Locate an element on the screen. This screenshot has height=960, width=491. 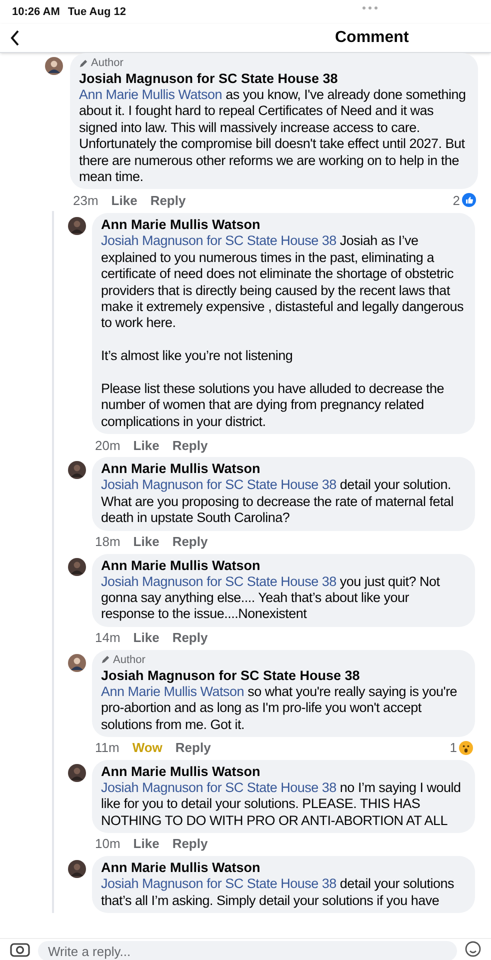
comment-text: Josiah Magnuson for SC State House 38 you just quit? Not gonna say anything else.... Yeah that’s about like your response to the issue....Nonexistent is located at coordinates (271, 598).